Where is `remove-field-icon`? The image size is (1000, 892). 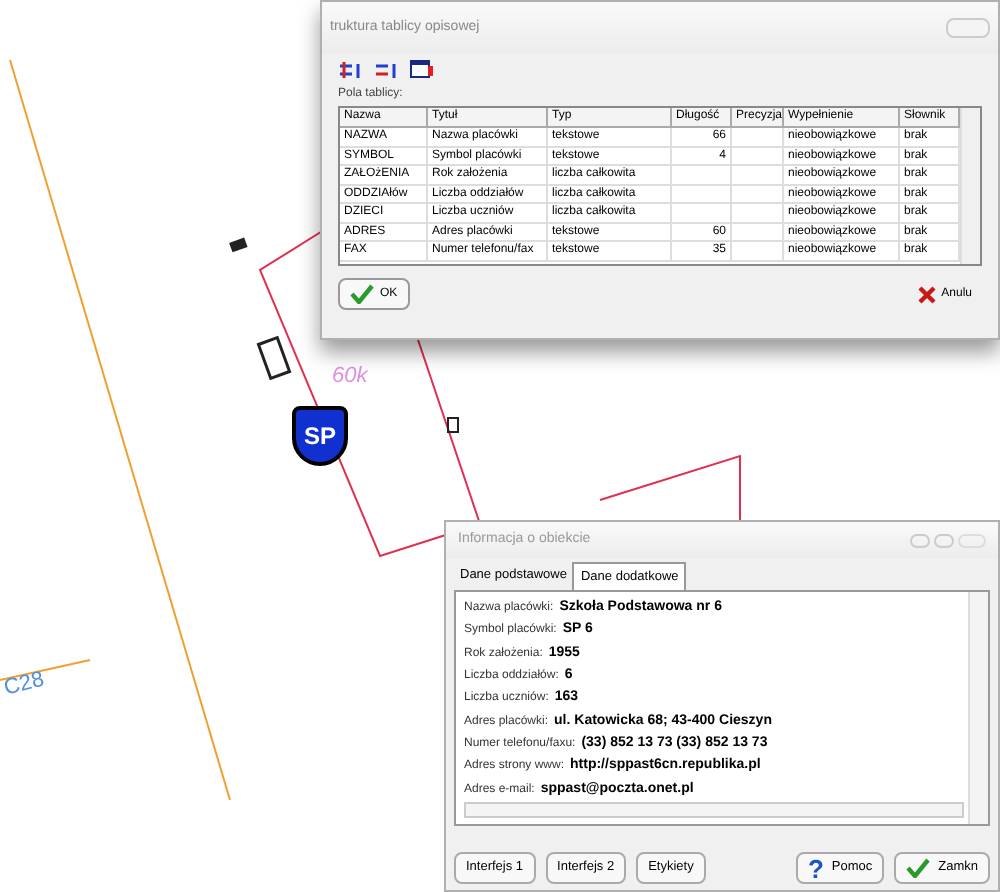
remove-field-icon is located at coordinates (386, 70).